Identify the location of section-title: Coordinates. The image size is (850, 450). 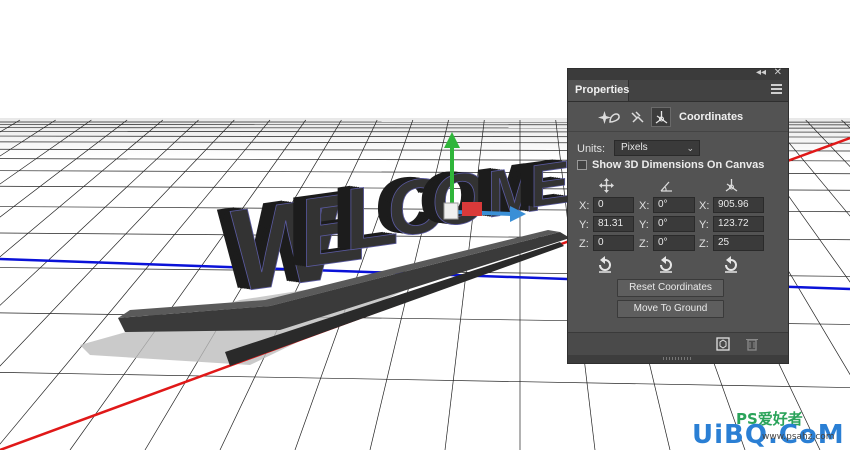
(711, 117).